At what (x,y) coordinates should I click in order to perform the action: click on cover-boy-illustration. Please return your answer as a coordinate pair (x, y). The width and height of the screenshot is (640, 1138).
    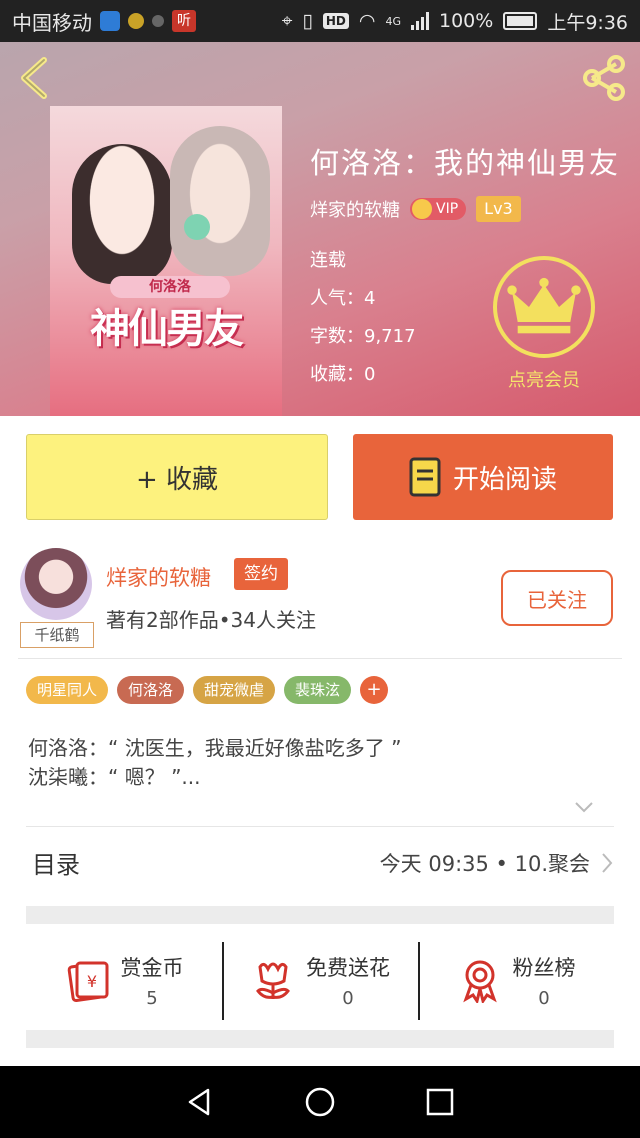
    Looking at the image, I should click on (220, 201).